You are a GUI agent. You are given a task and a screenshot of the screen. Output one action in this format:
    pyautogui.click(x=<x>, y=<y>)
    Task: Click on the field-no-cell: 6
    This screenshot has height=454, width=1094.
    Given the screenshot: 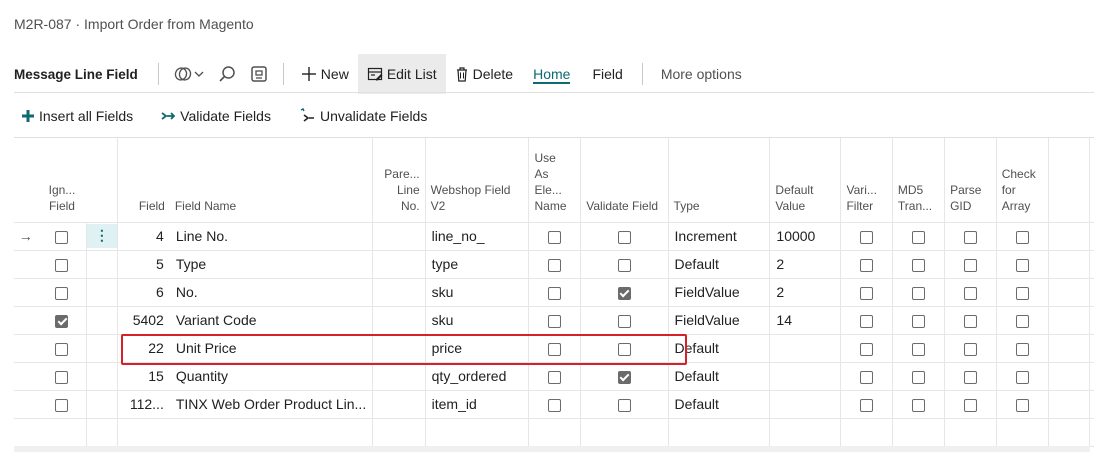 What is the action you would take?
    pyautogui.click(x=143, y=291)
    